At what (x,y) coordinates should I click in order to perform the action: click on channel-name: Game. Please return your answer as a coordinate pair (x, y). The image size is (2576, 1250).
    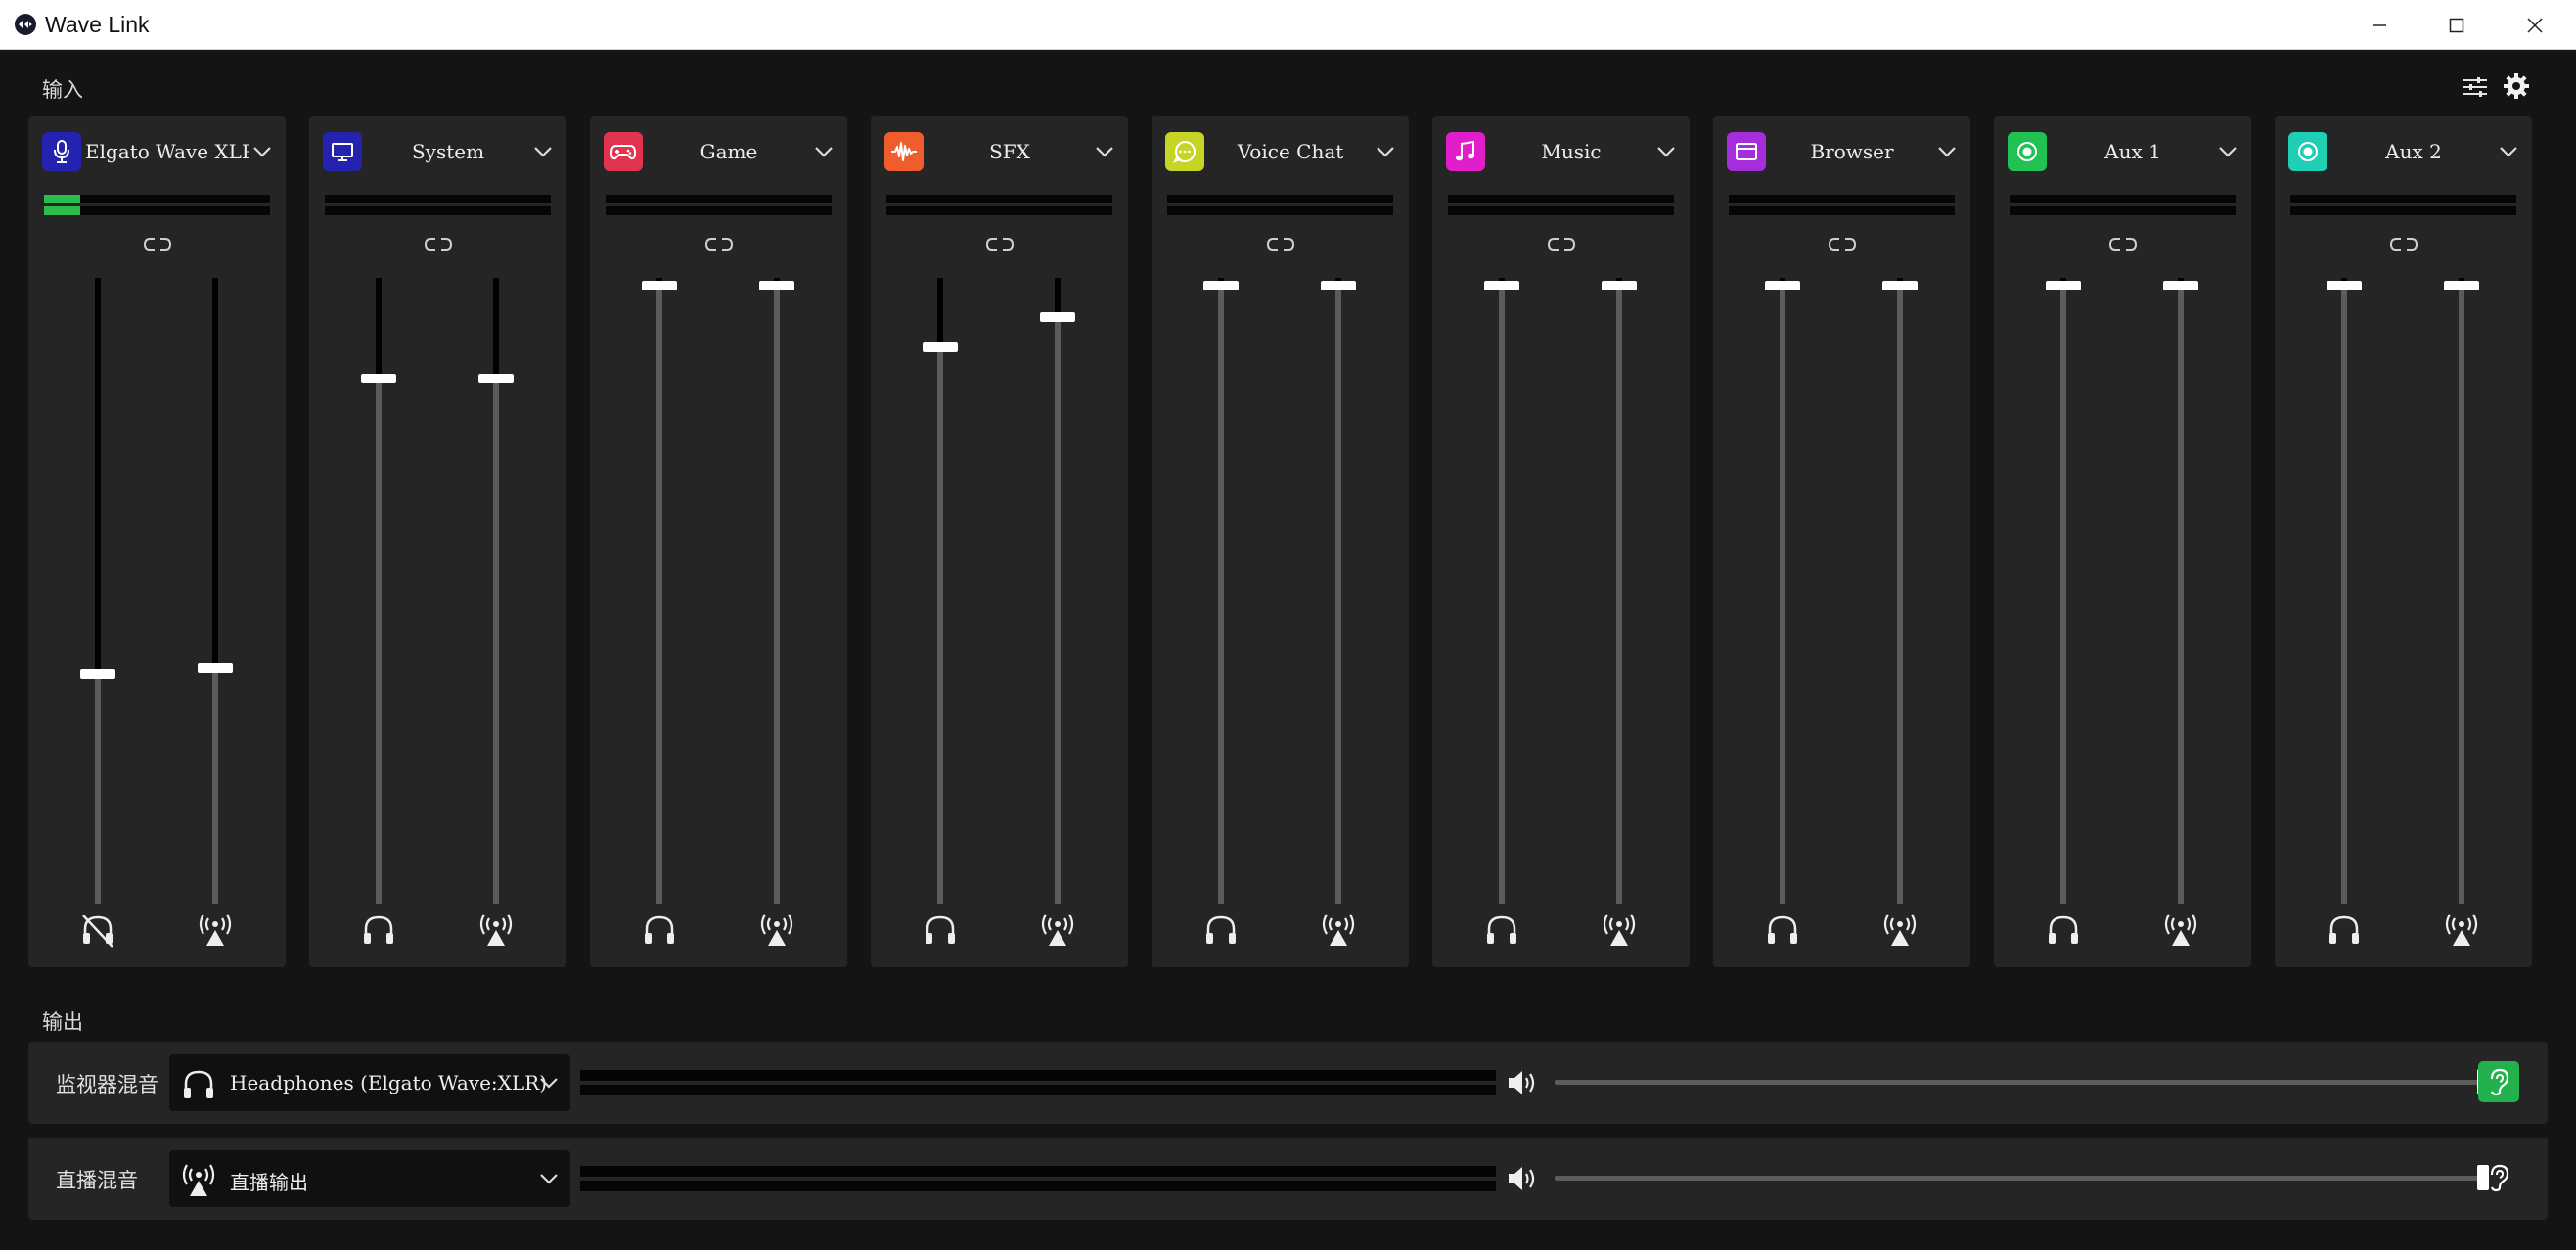
    Looking at the image, I should click on (729, 151).